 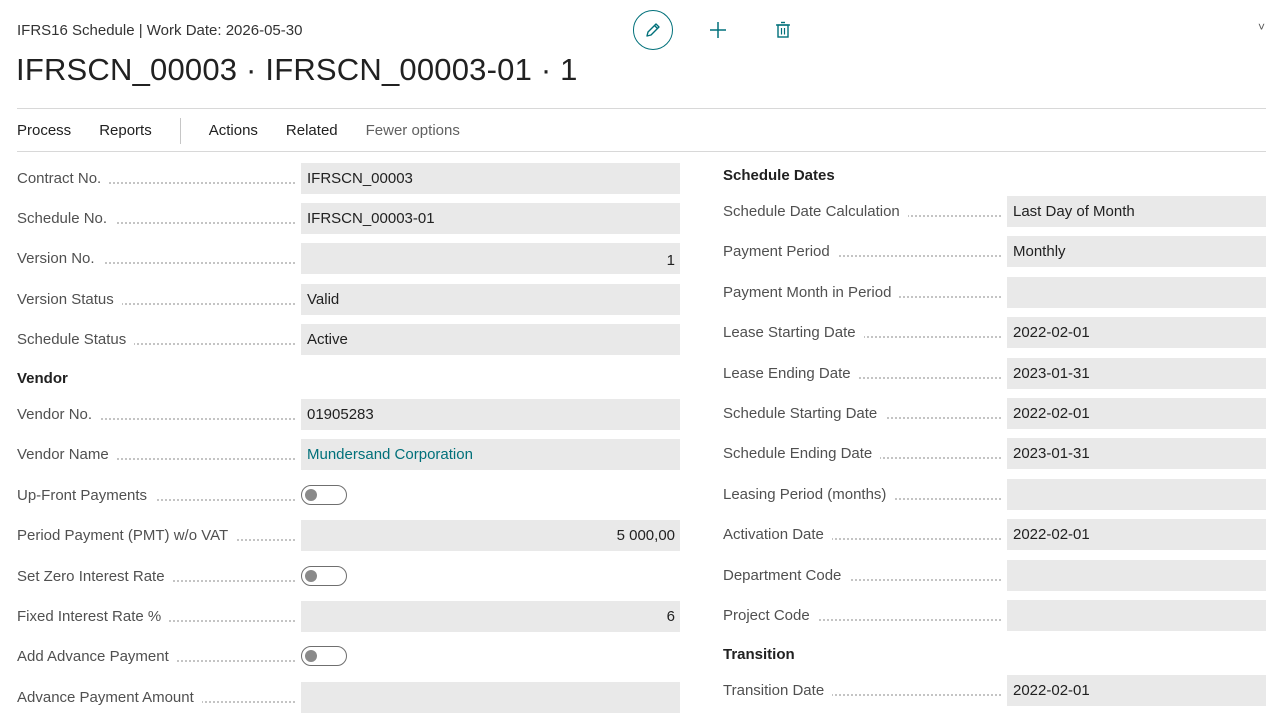 What do you see at coordinates (42, 378) in the screenshot?
I see `section-vendor: Vendor` at bounding box center [42, 378].